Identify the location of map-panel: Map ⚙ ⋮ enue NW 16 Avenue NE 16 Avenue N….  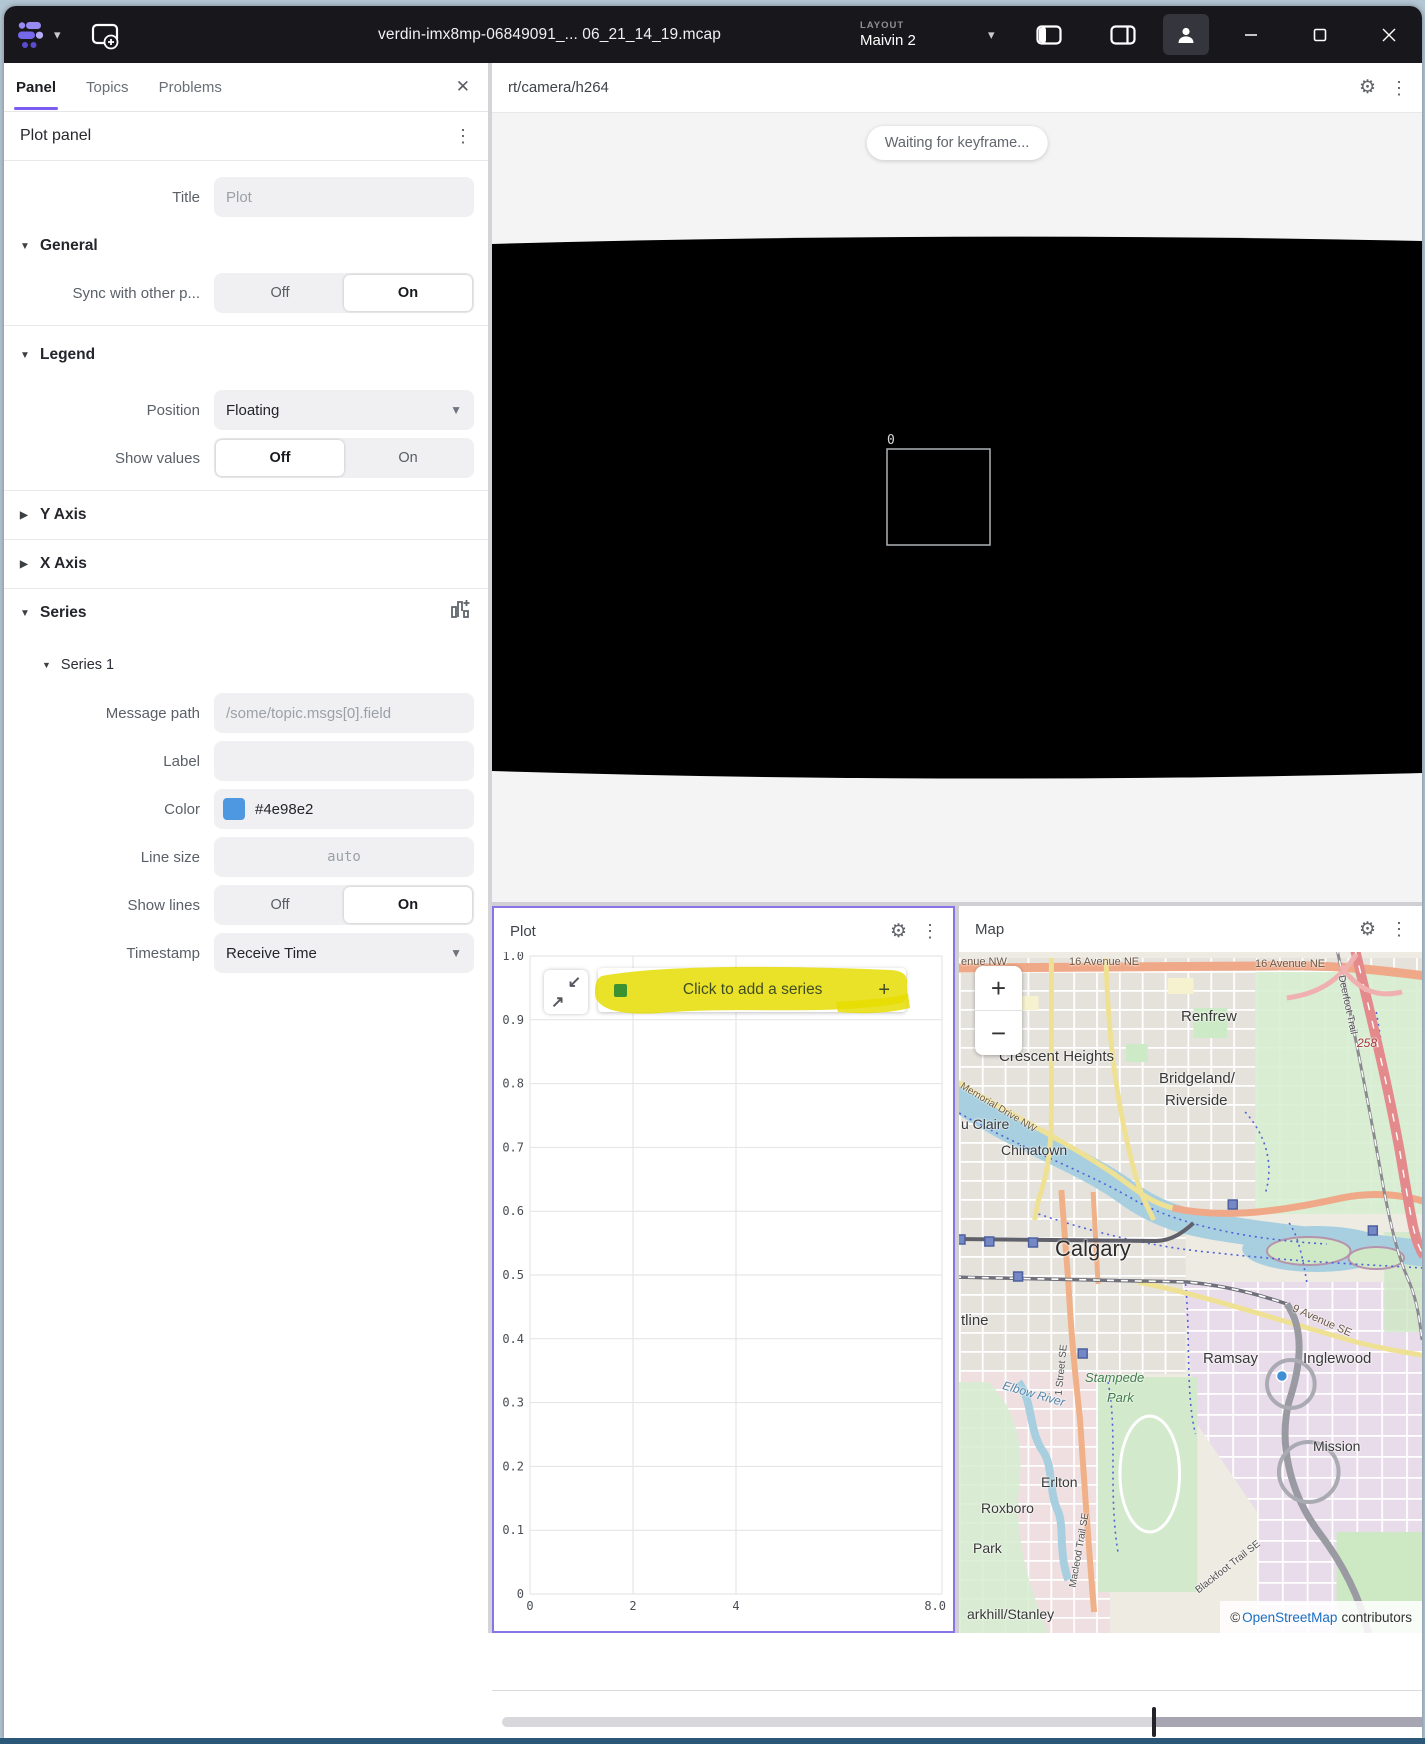
(1190, 1269).